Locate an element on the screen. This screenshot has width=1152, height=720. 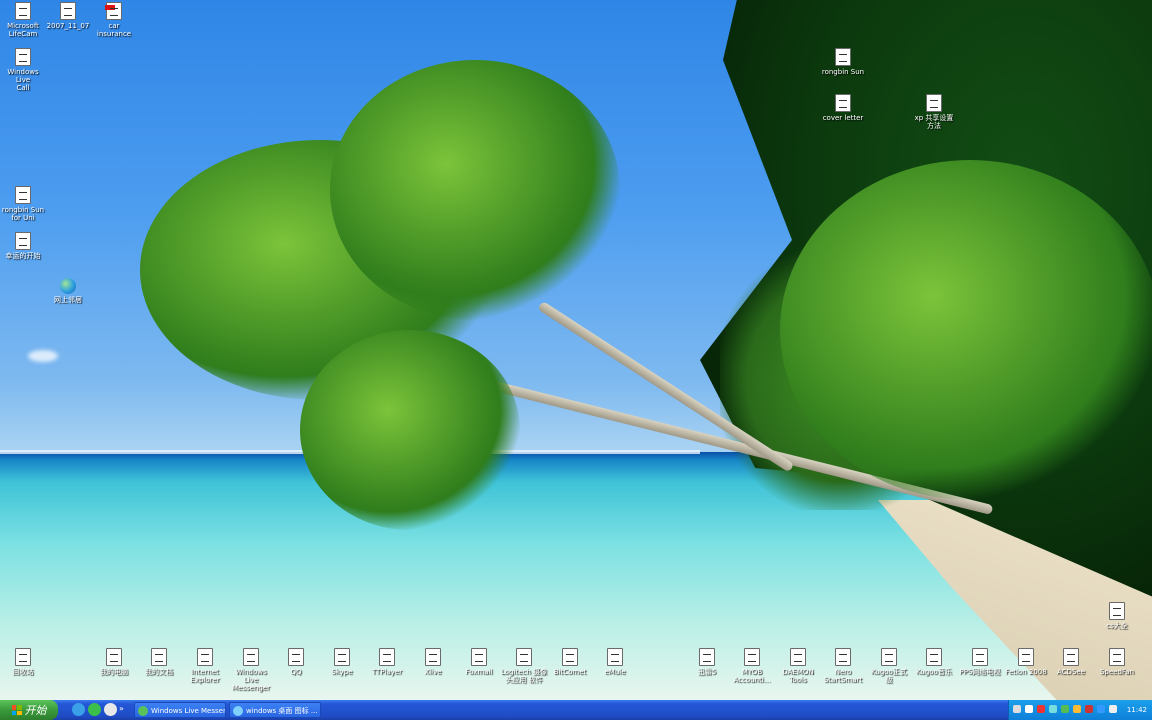
icon-internet-explorer: Internet Explorer is located at coordinates (205, 666).